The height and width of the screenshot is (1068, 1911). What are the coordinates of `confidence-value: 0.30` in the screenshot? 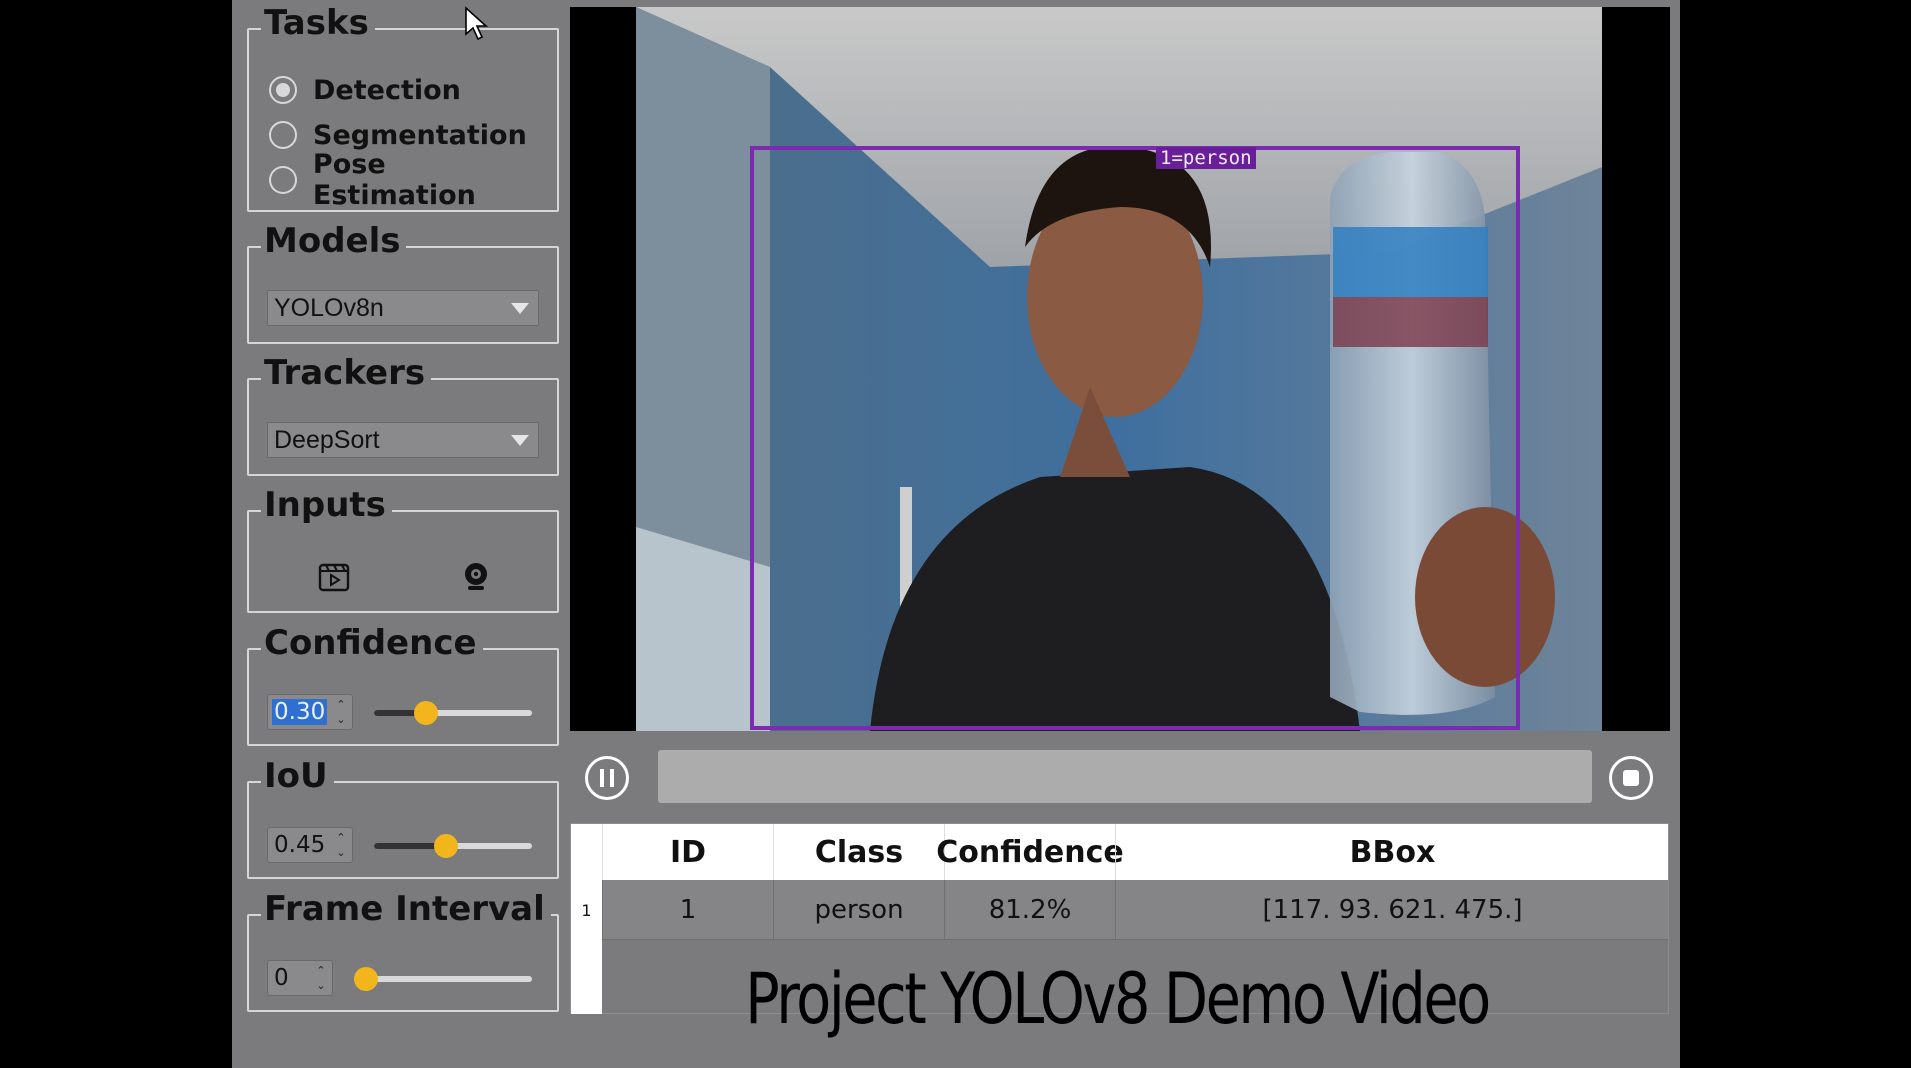 It's located at (300, 712).